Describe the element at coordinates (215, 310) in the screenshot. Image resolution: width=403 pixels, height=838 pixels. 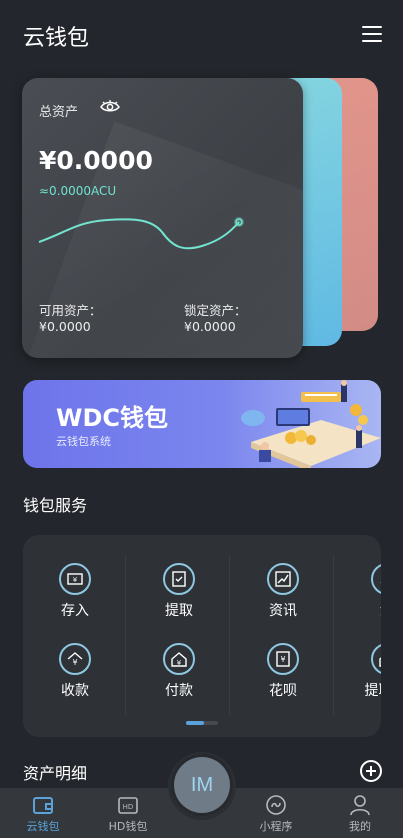
I see `locked-assets-label: 锁定资产：` at that location.